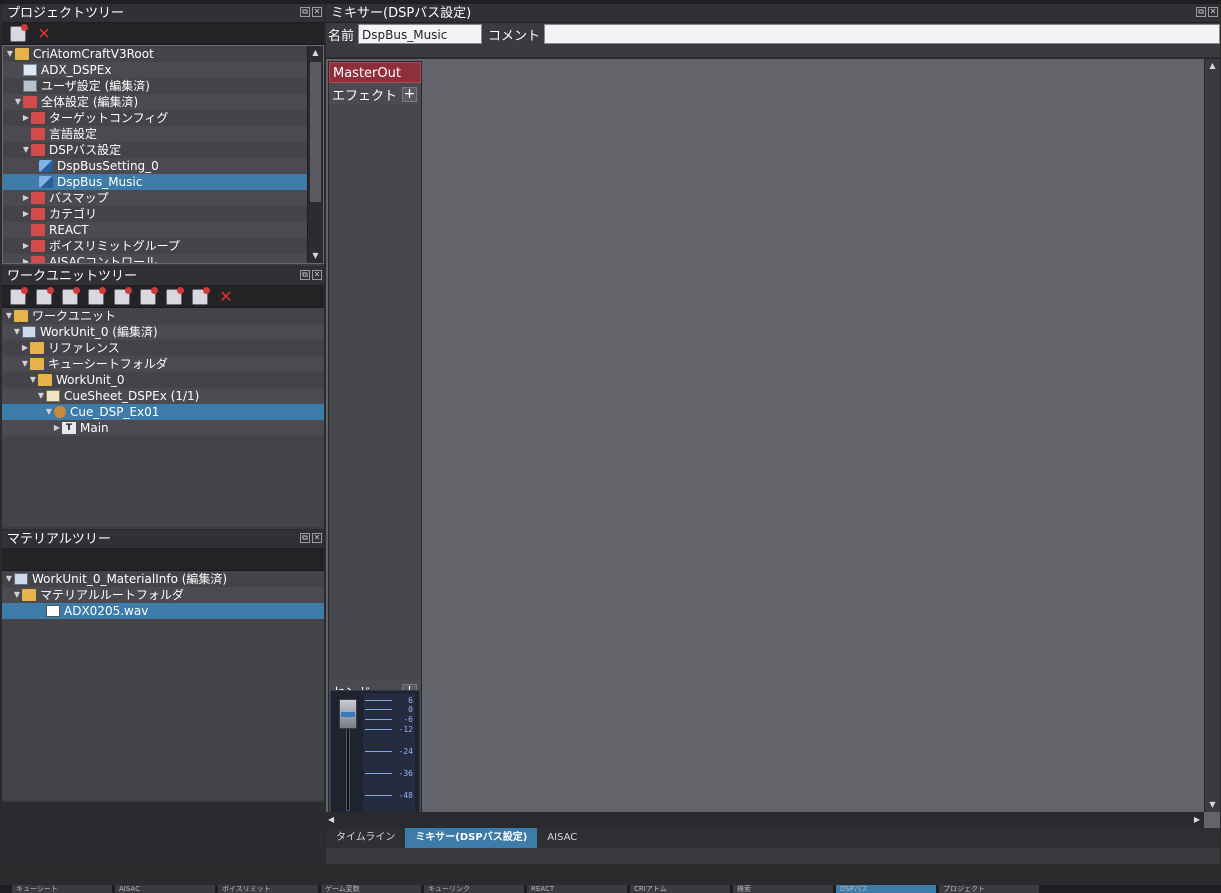  I want to click on comment-field, so click(882, 34).